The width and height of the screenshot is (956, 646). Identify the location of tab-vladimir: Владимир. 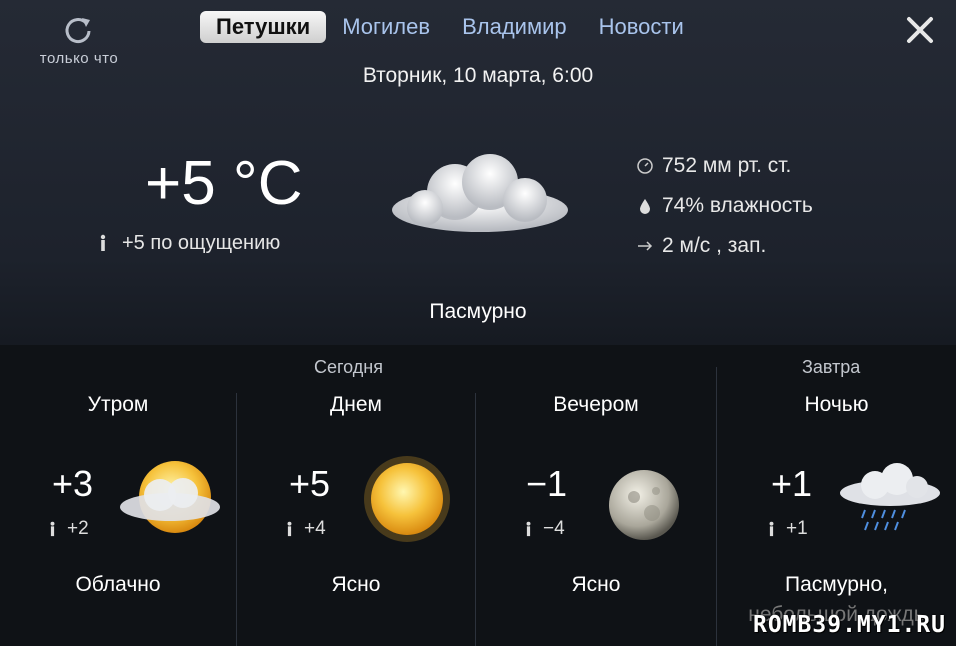
(514, 27).